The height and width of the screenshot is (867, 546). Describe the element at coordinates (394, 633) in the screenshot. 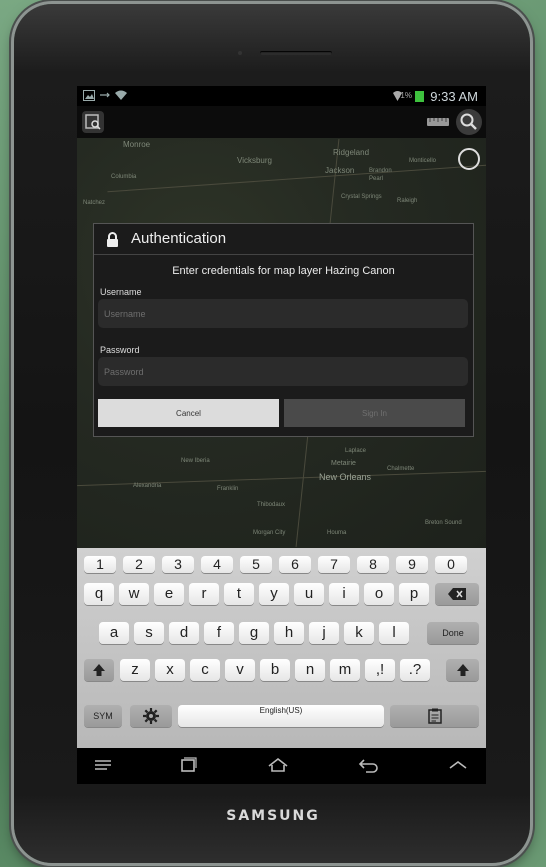

I see `key-l: l` at that location.